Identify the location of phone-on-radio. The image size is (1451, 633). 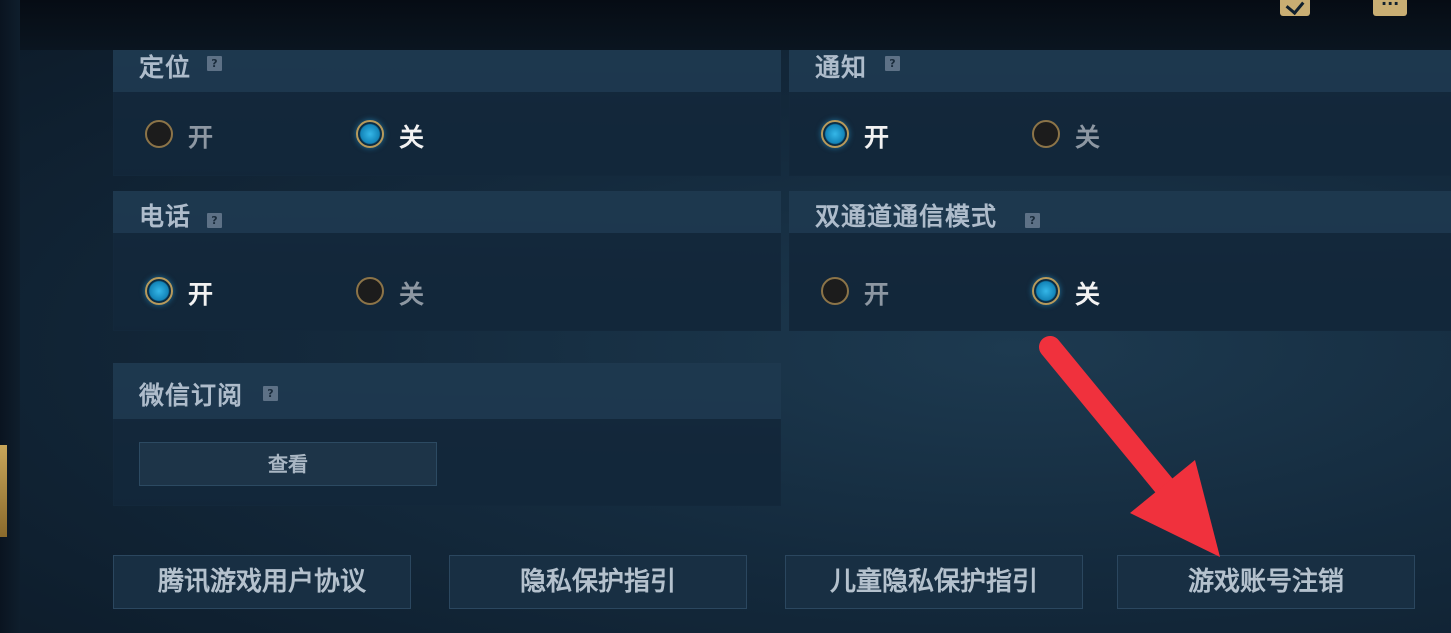
(159, 291).